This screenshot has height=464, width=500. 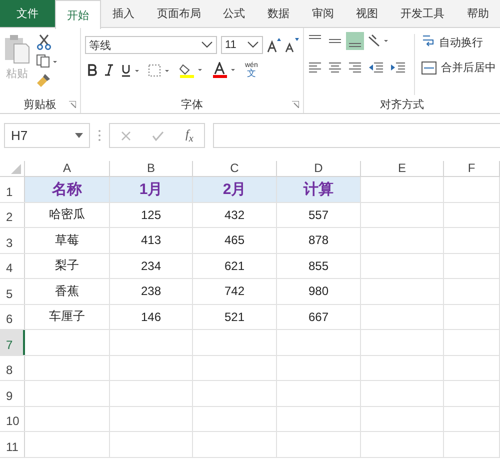 What do you see at coordinates (99, 135) in the screenshot?
I see `grip-icon` at bounding box center [99, 135].